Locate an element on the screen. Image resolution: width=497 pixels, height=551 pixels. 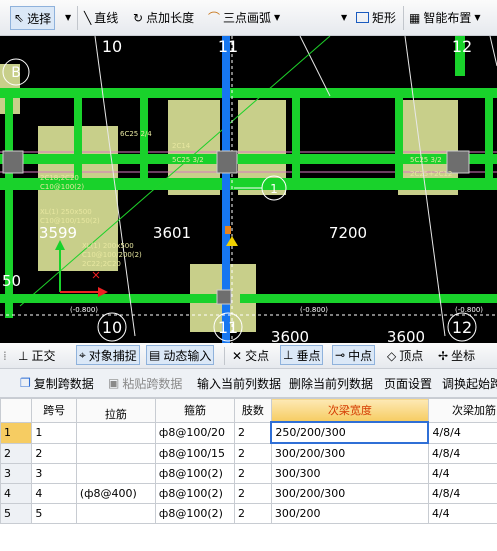
select-button: ⇖ 选择 is located at coordinates (33, 18).